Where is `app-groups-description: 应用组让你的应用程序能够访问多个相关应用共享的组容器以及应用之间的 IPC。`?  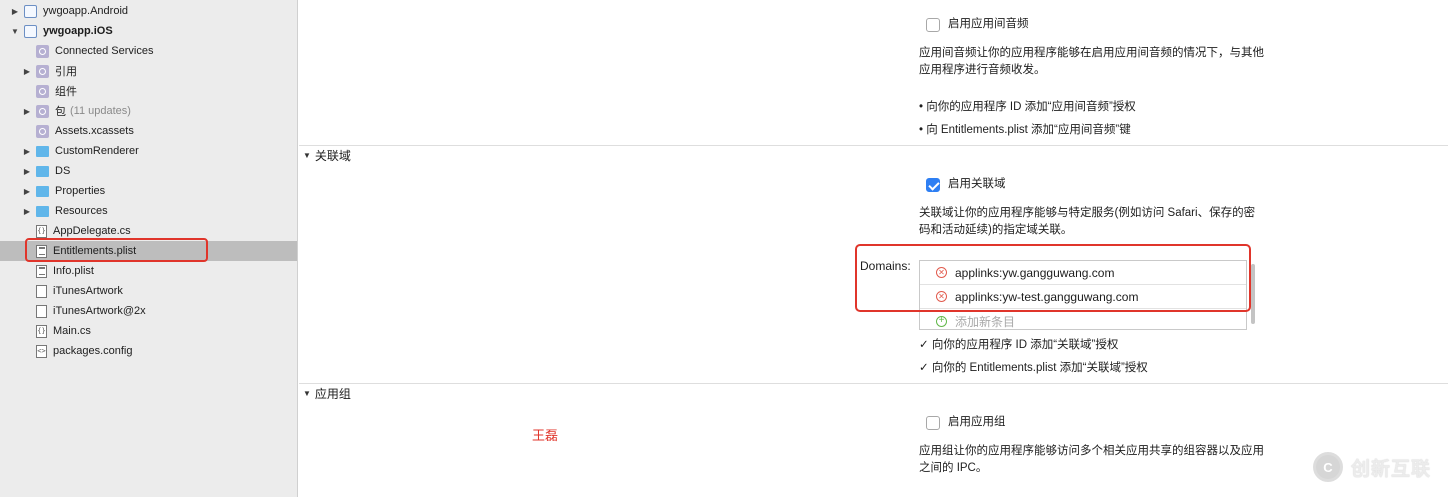 app-groups-description: 应用组让你的应用程序能够访问多个相关应用共享的组容器以及应用之间的 IPC。 is located at coordinates (1091, 459).